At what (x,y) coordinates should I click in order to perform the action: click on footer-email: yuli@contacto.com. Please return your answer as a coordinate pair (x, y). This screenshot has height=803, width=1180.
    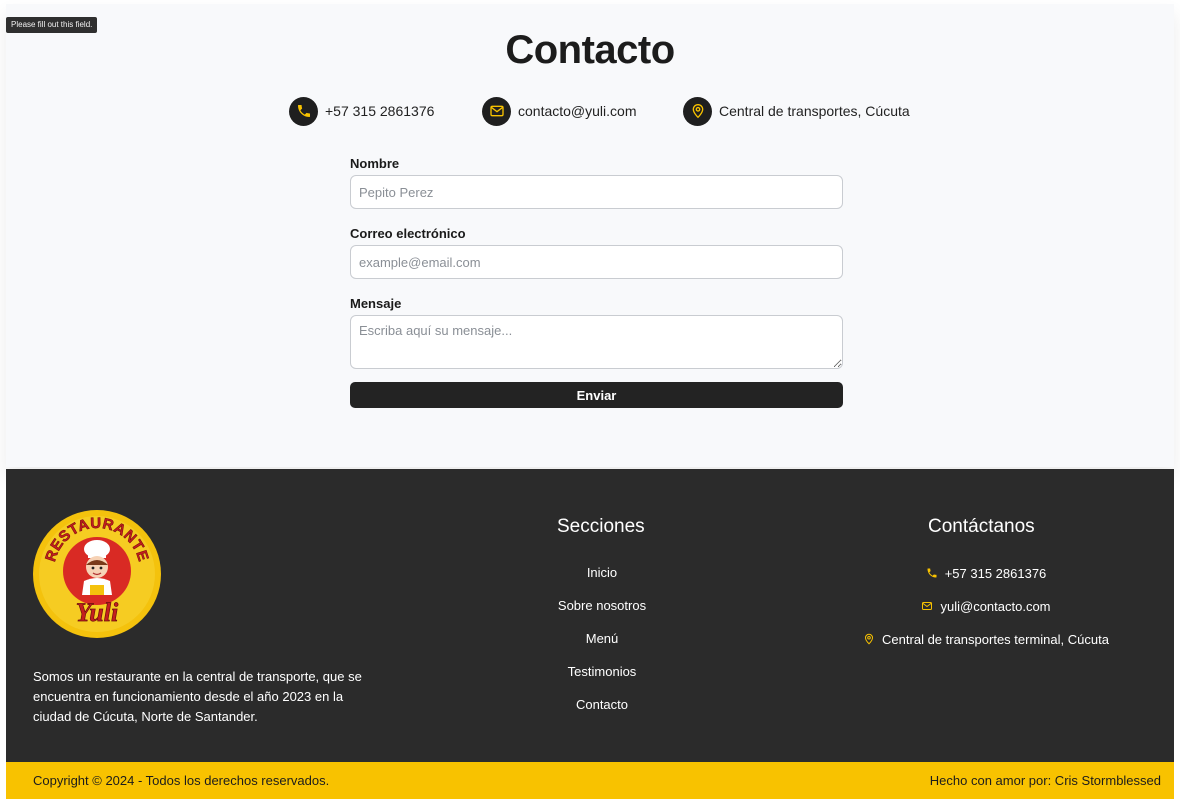
    Looking at the image, I should click on (986, 606).